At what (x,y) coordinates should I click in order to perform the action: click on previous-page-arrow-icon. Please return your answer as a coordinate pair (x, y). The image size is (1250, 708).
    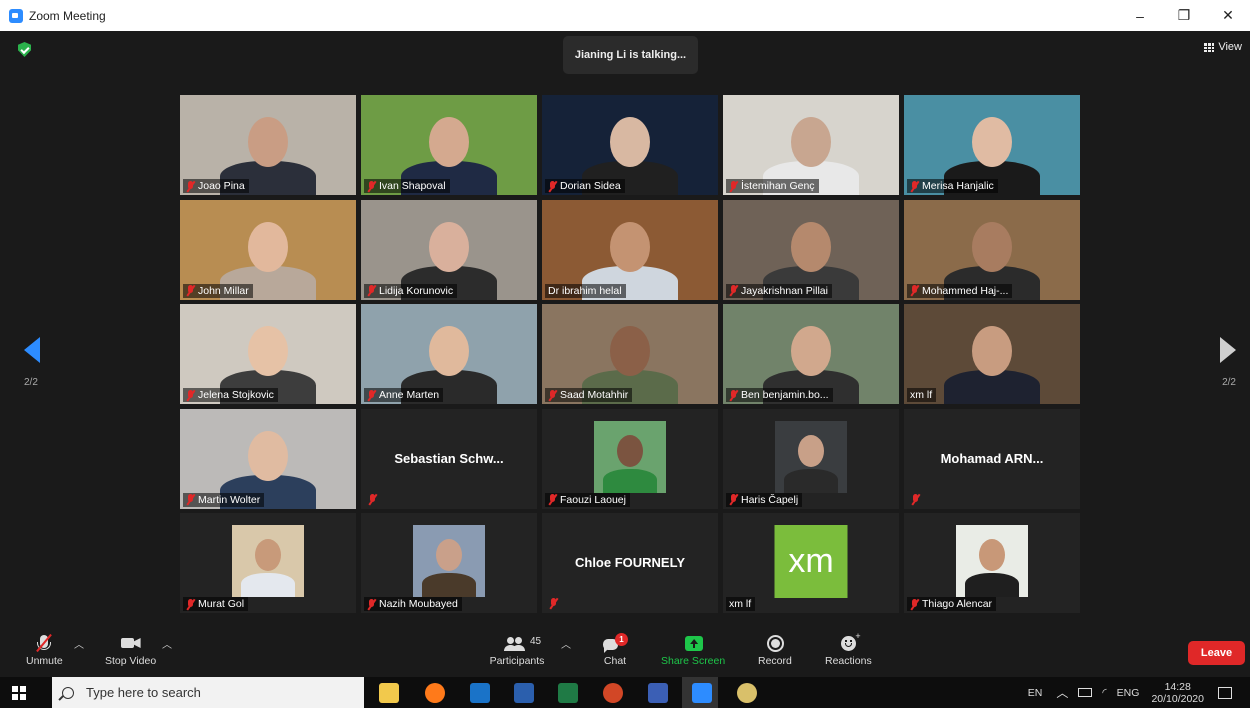
    Looking at the image, I should click on (32, 350).